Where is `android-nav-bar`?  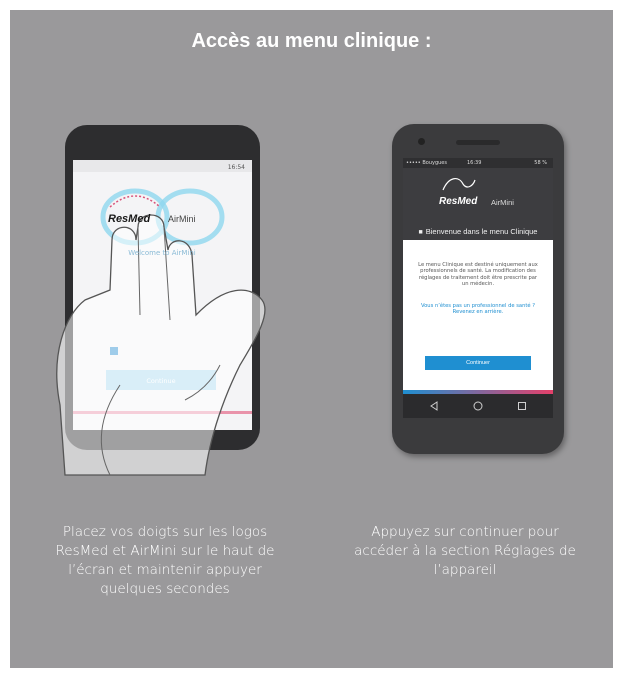
android-nav-bar is located at coordinates (478, 406).